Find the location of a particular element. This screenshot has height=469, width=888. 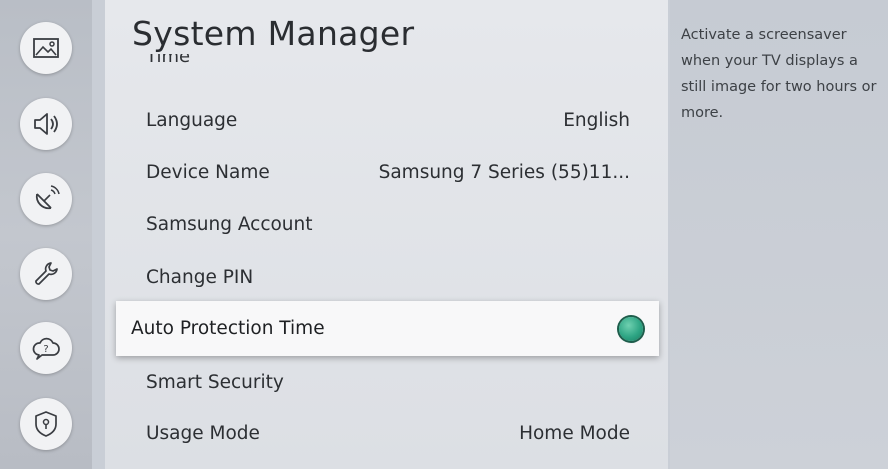

broadcasting-category-button is located at coordinates (46, 199).